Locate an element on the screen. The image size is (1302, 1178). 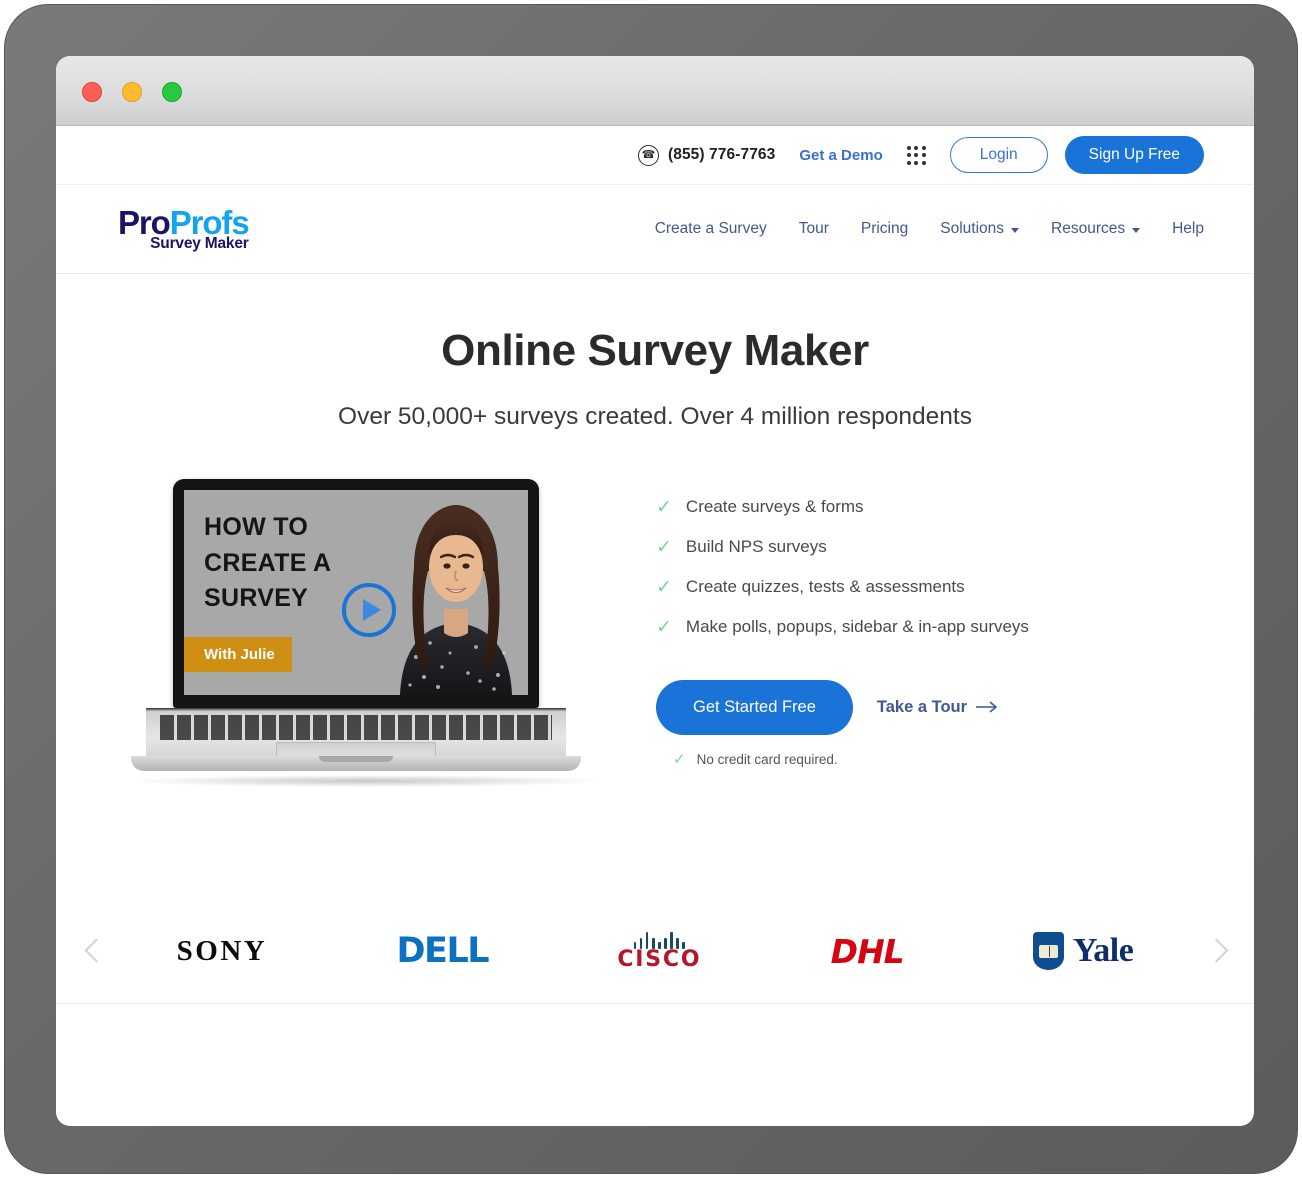
page-title: Online Survey Maker is located at coordinates (655, 350).